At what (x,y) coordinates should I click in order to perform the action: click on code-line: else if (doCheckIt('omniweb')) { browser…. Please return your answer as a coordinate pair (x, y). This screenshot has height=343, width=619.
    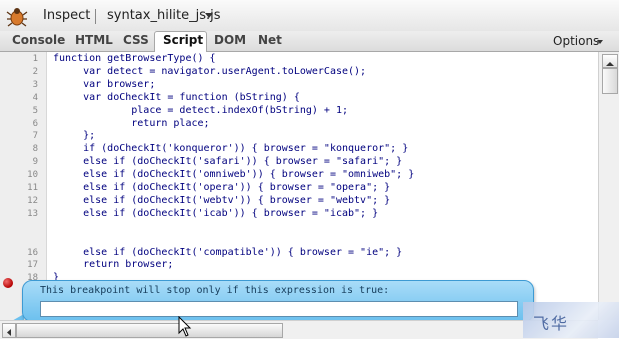
    Looking at the image, I should click on (234, 175).